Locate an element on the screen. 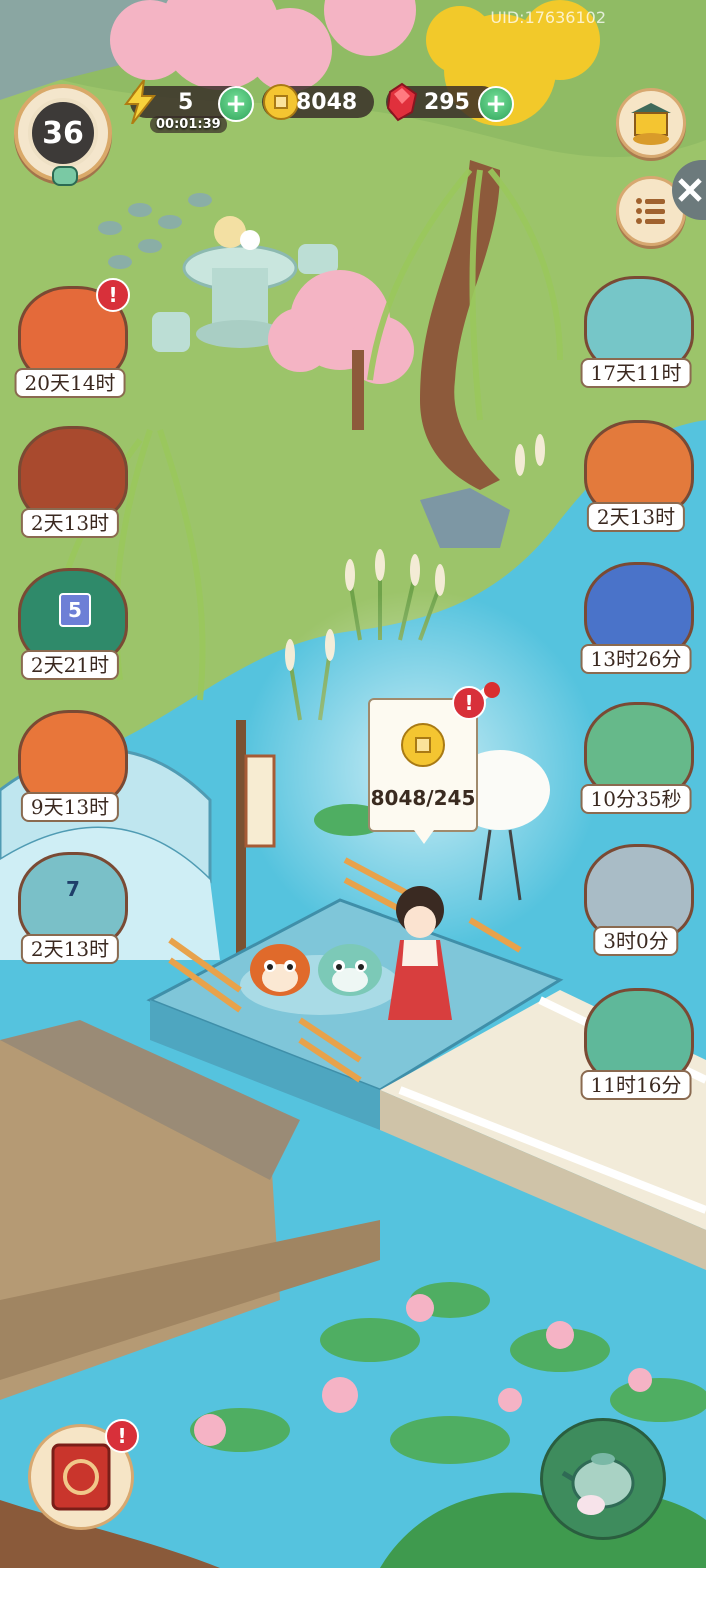 This screenshot has height=1600, width=720. gem-icon is located at coordinates (402, 102).